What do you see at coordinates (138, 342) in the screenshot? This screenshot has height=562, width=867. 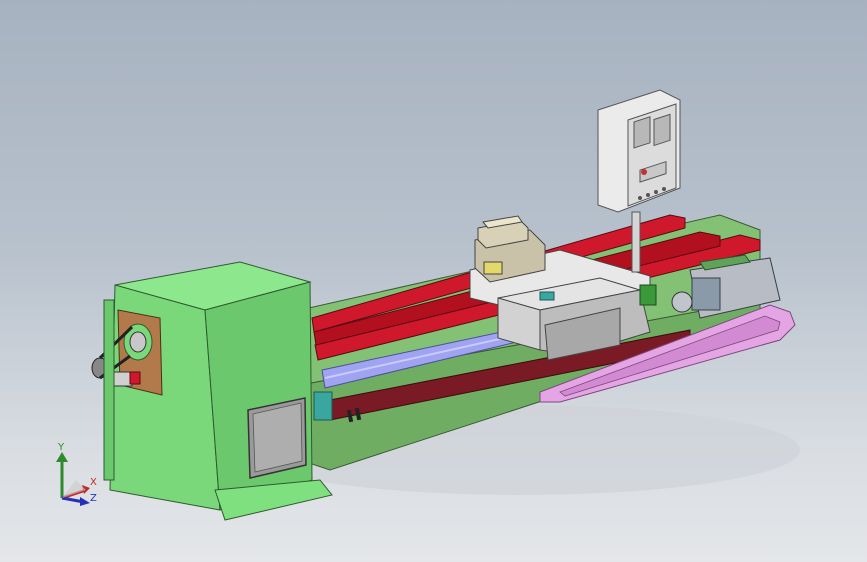 I see `spindle-pulley-hub` at bounding box center [138, 342].